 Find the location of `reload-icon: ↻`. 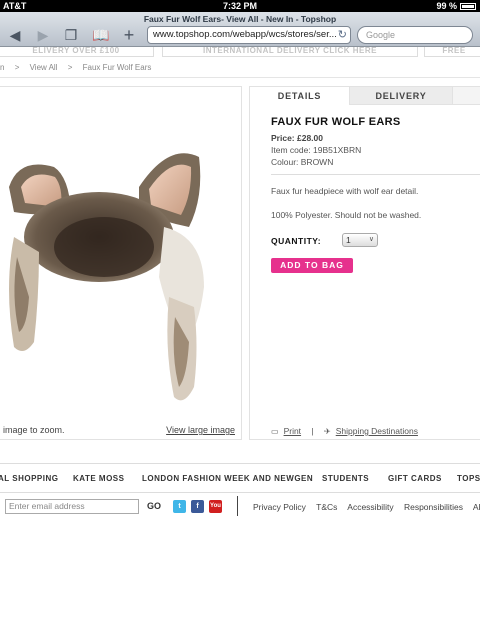

reload-icon: ↻ is located at coordinates (342, 35).